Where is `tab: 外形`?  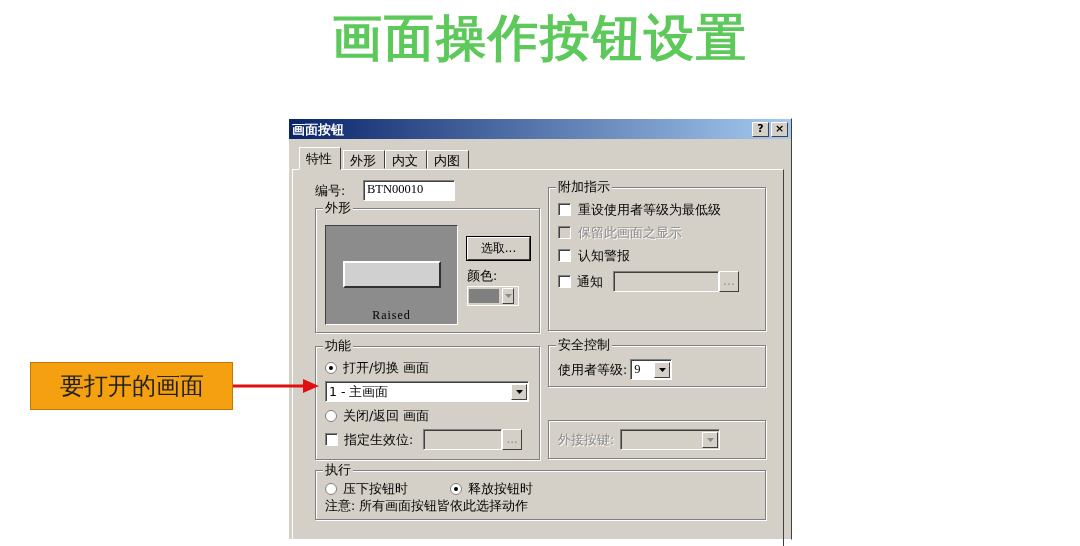 tab: 外形 is located at coordinates (364, 159).